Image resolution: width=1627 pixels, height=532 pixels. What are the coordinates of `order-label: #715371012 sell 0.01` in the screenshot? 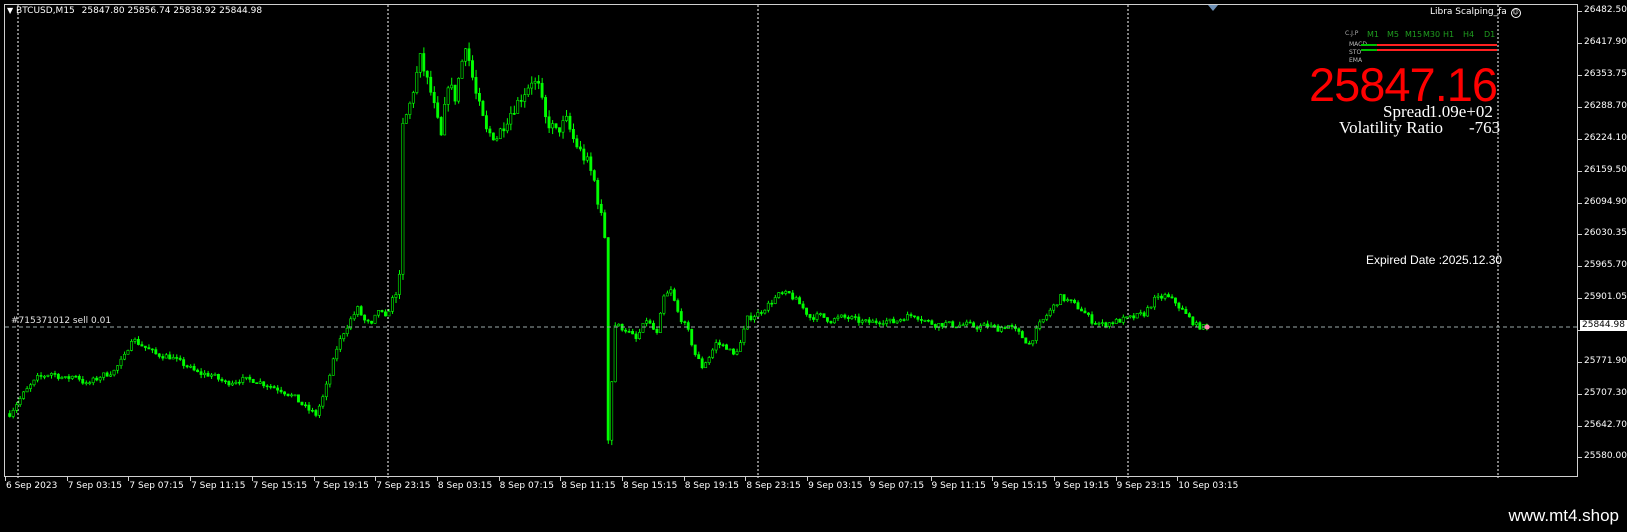 It's located at (61, 321).